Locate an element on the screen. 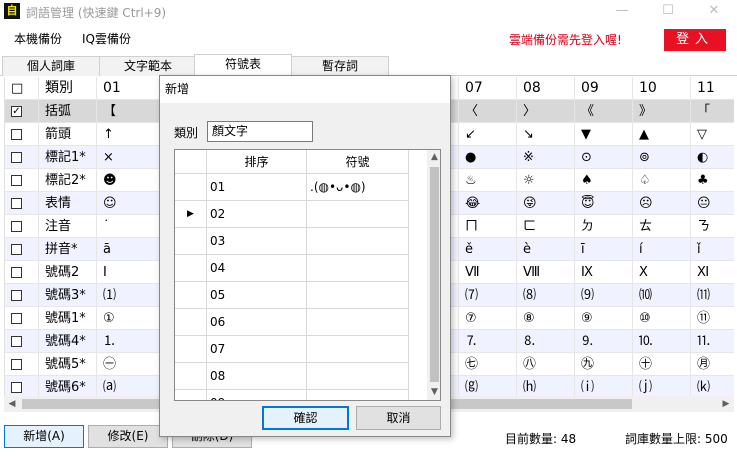 This screenshot has height=459, width=737. symbol-cell: ⊙ is located at coordinates (604, 157).